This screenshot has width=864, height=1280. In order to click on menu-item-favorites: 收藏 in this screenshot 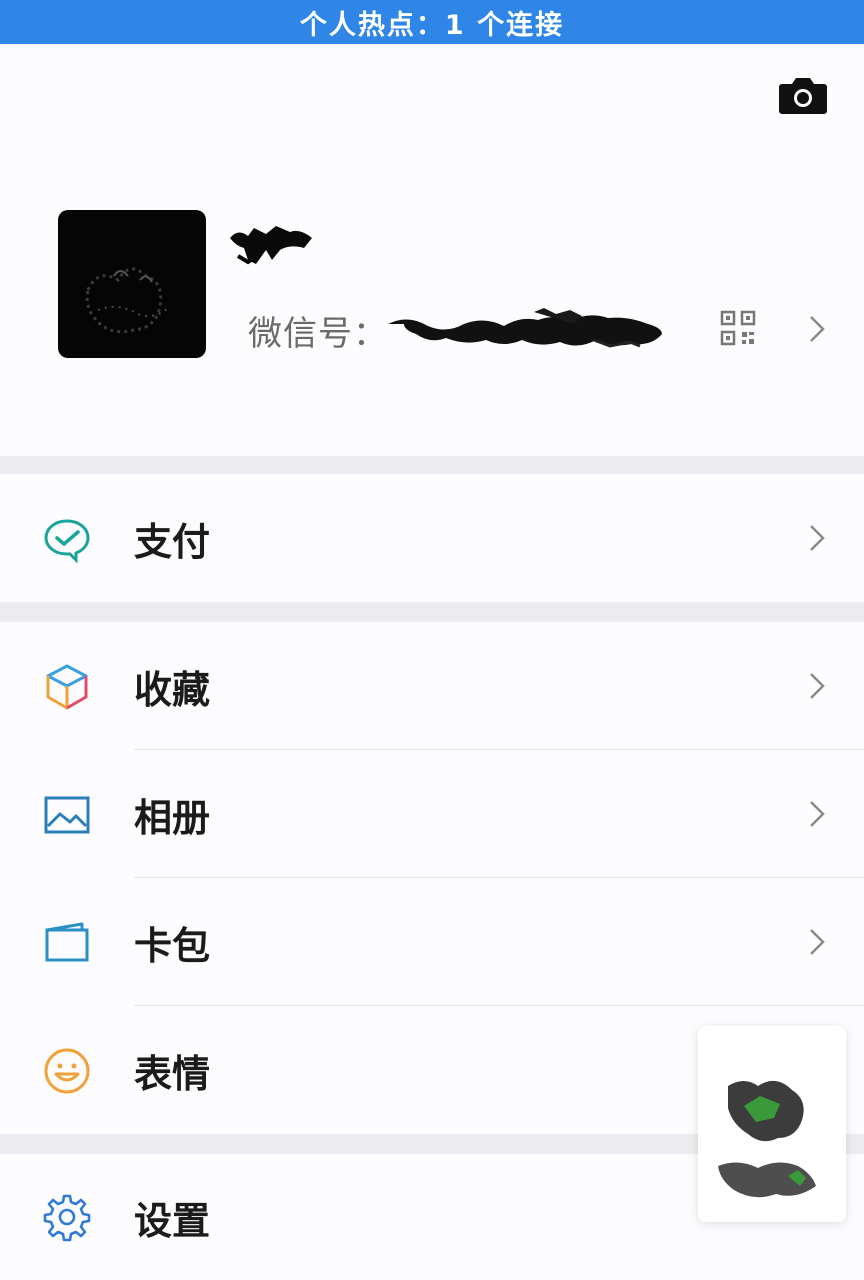, I will do `click(432, 686)`.